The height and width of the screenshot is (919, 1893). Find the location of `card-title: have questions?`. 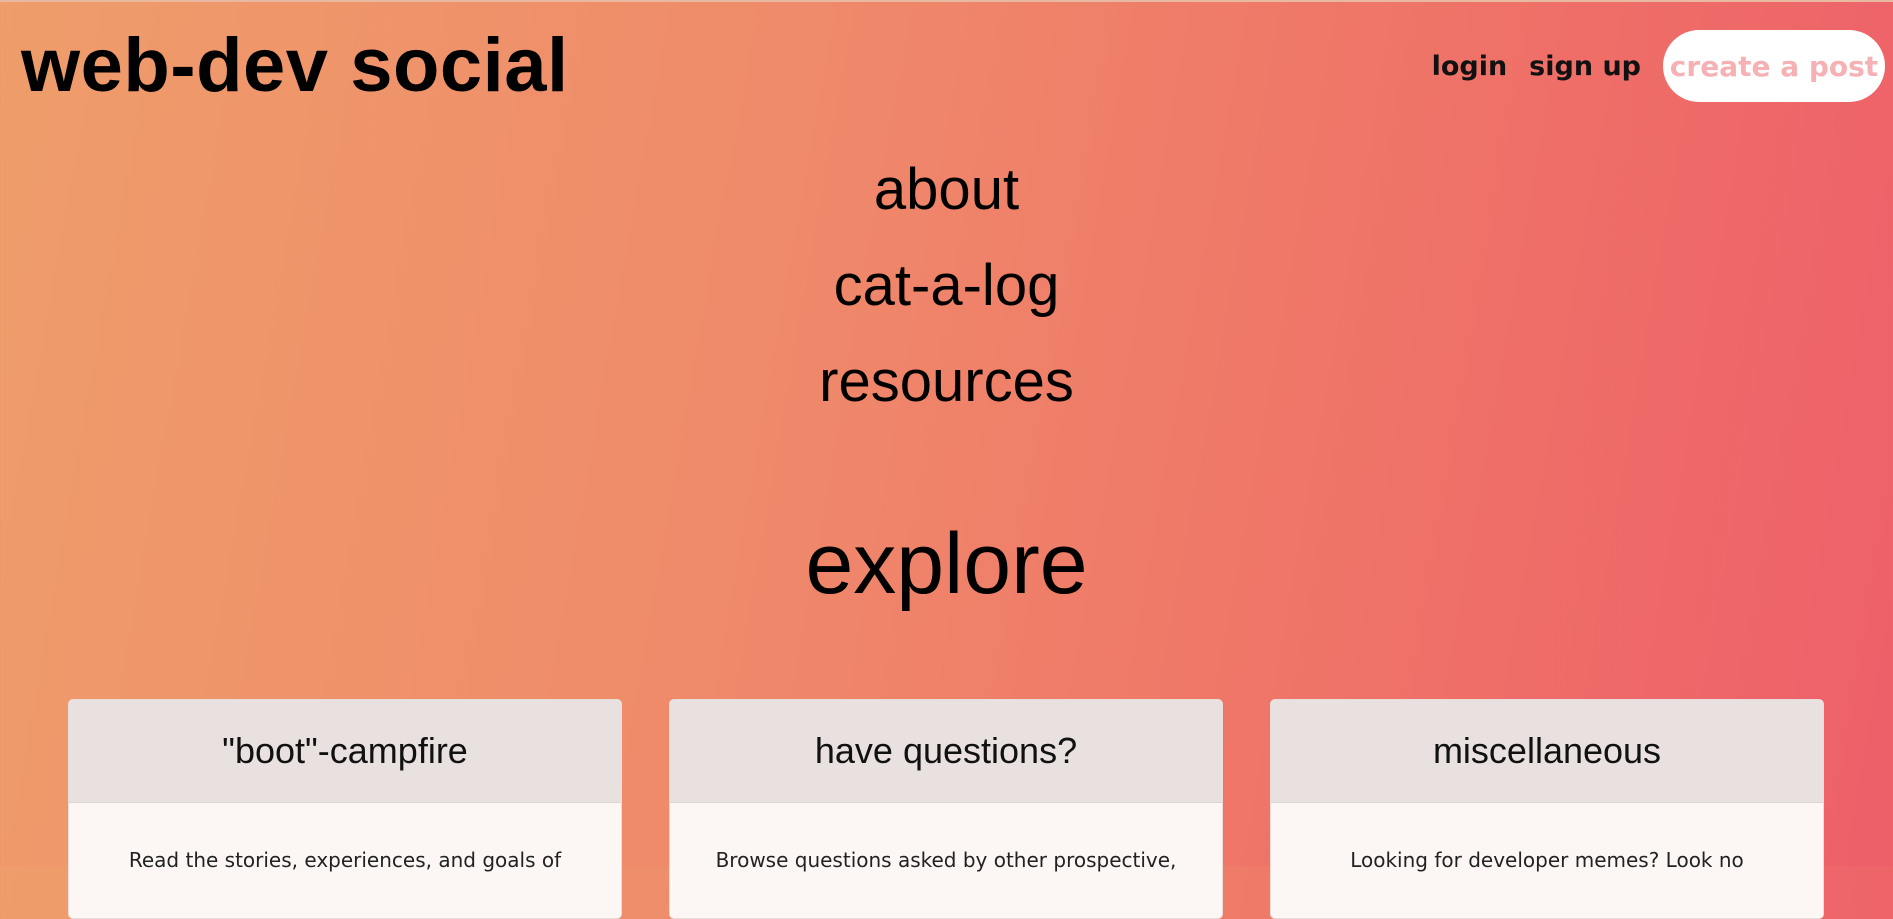

card-title: have questions? is located at coordinates (946, 751).